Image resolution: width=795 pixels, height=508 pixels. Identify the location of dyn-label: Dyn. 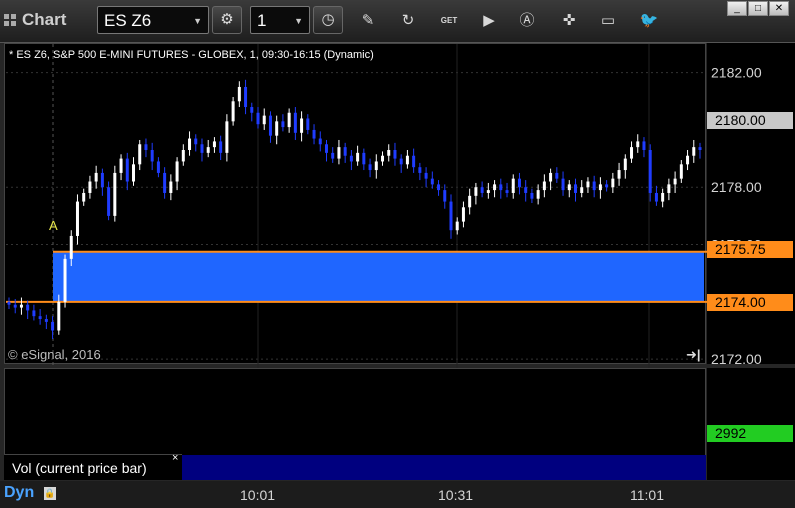
(19, 493).